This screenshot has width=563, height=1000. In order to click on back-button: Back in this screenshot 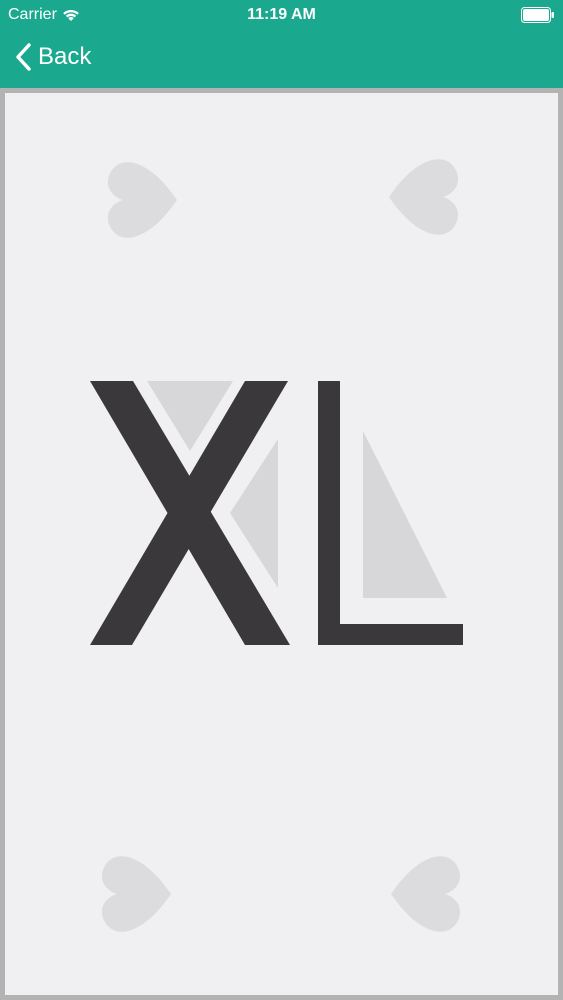, I will do `click(52, 57)`.